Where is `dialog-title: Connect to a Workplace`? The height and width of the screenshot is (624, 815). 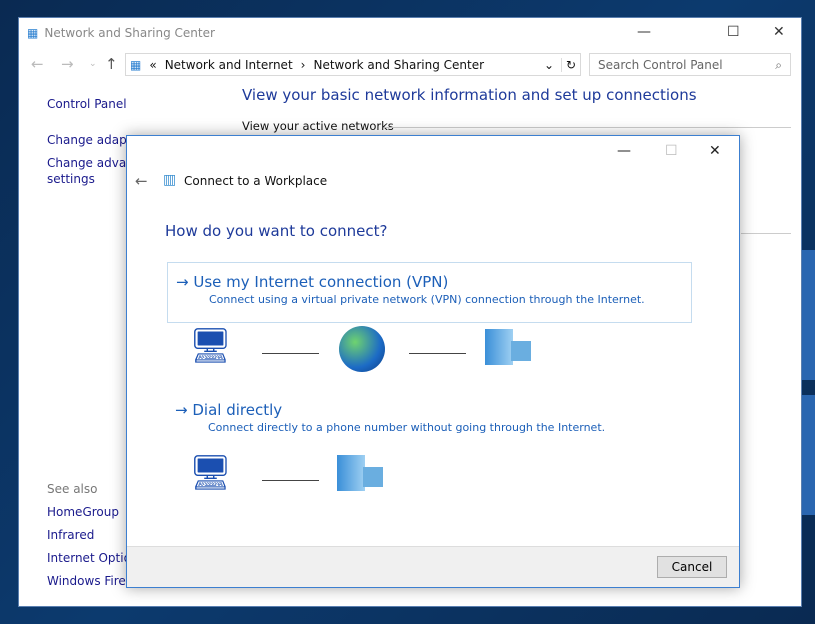 dialog-title: Connect to a Workplace is located at coordinates (256, 181).